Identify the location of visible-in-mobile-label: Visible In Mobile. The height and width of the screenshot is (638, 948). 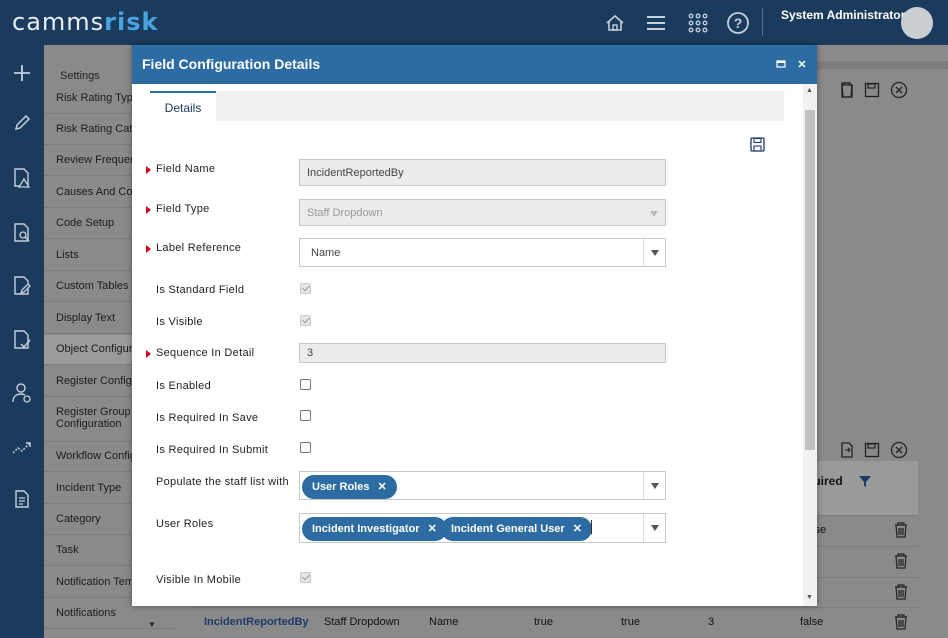
(198, 580).